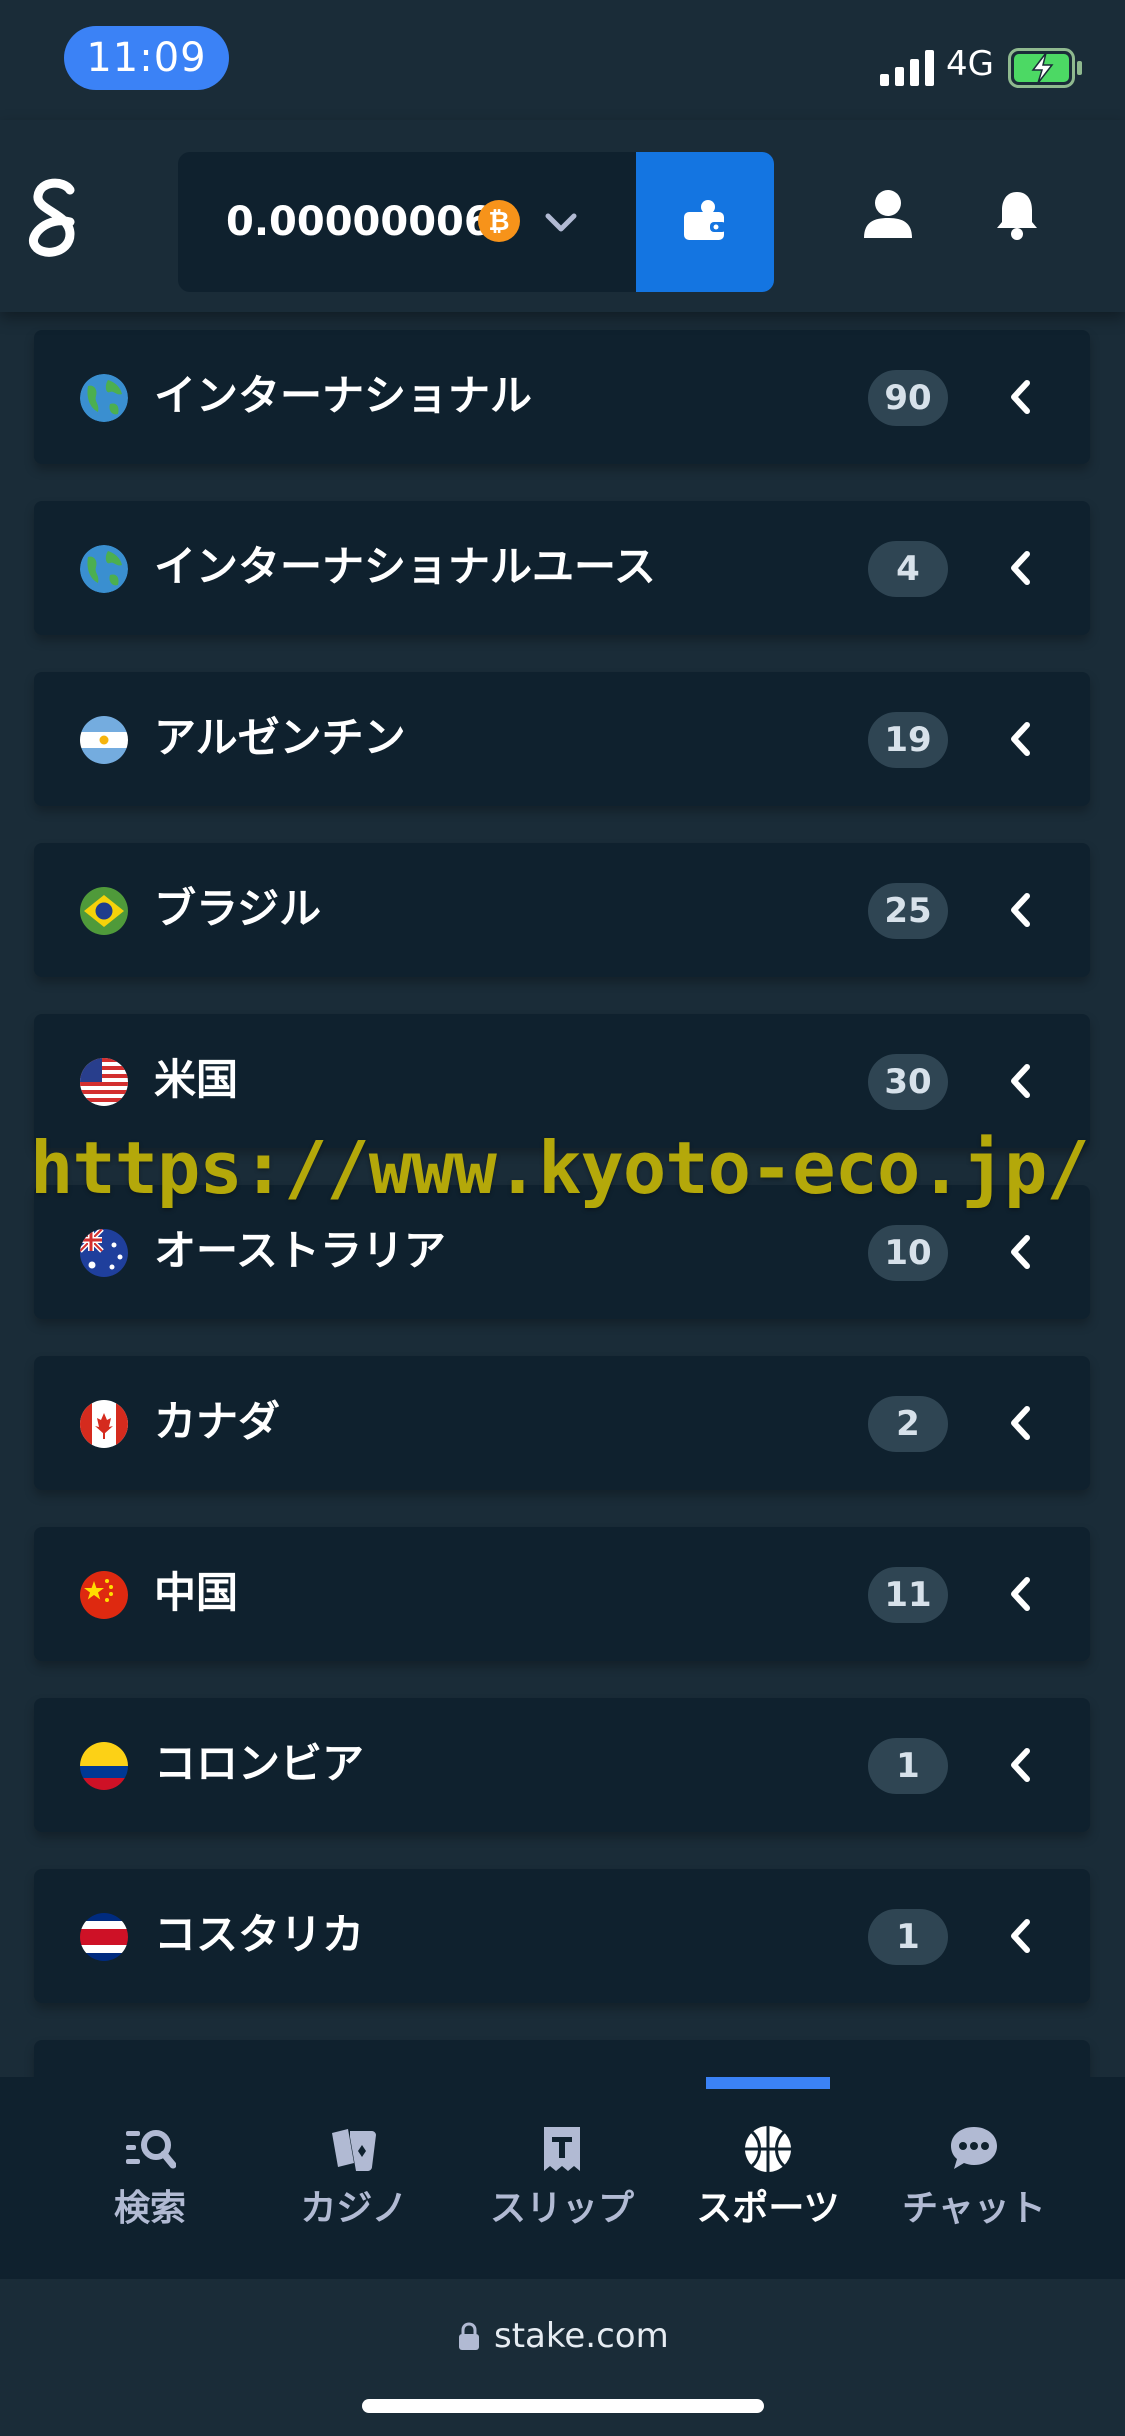 The height and width of the screenshot is (2436, 1125). What do you see at coordinates (146, 58) in the screenshot?
I see `status-time: 11:09` at bounding box center [146, 58].